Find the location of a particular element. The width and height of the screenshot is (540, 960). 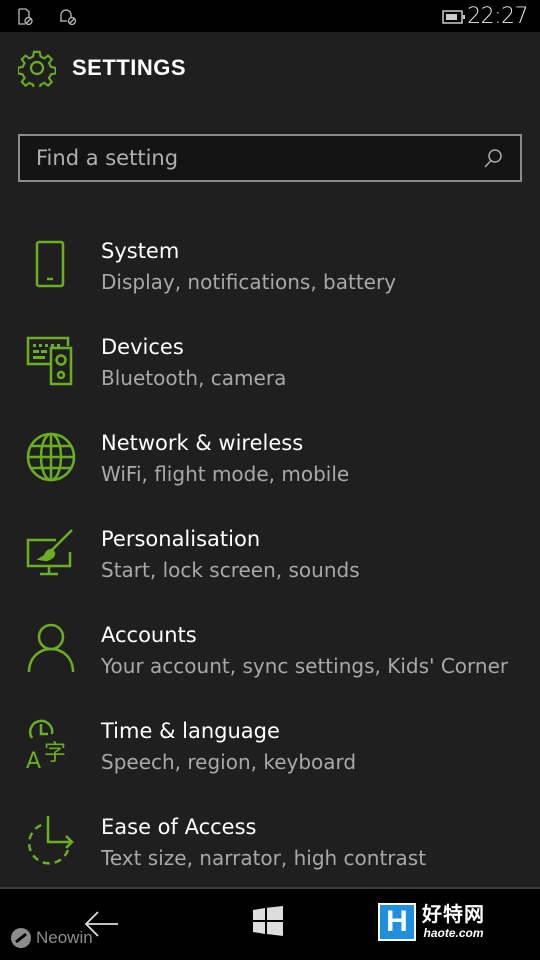

item-name: Personalisation is located at coordinates (181, 539).